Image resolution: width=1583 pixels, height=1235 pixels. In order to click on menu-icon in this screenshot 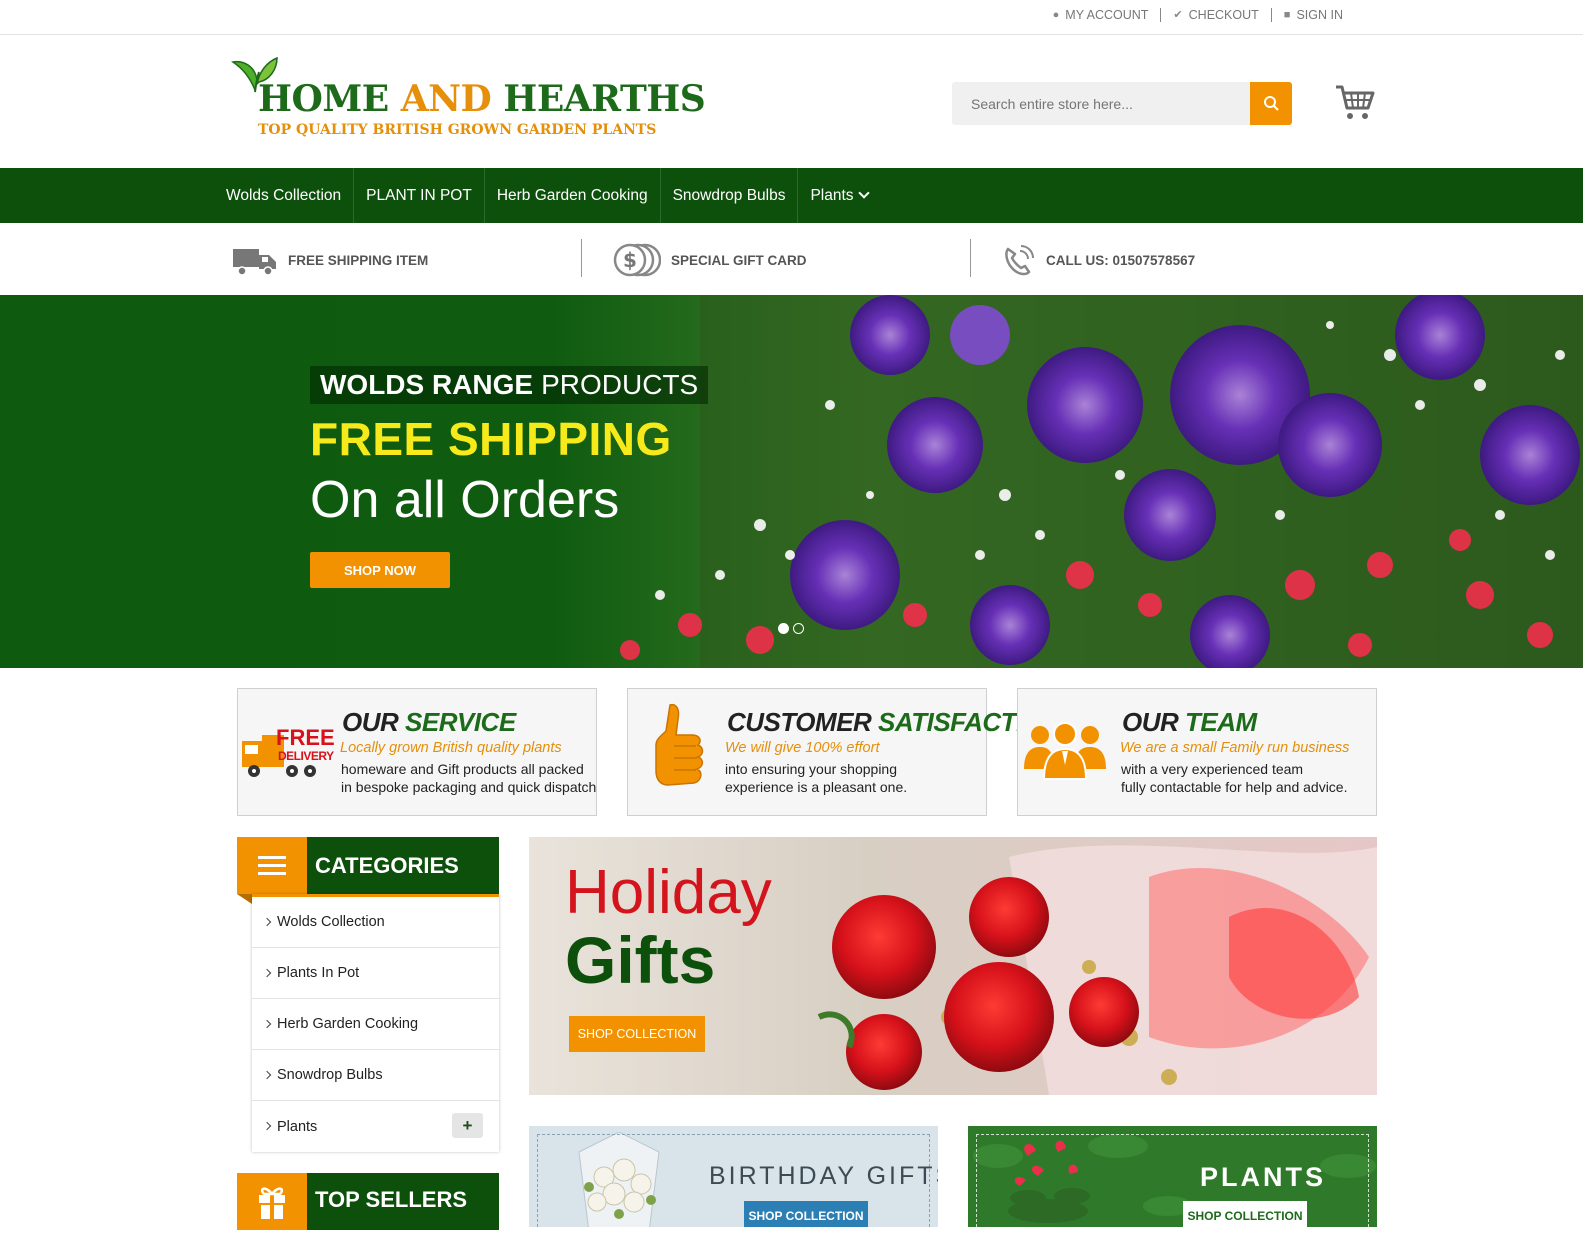, I will do `click(272, 865)`.